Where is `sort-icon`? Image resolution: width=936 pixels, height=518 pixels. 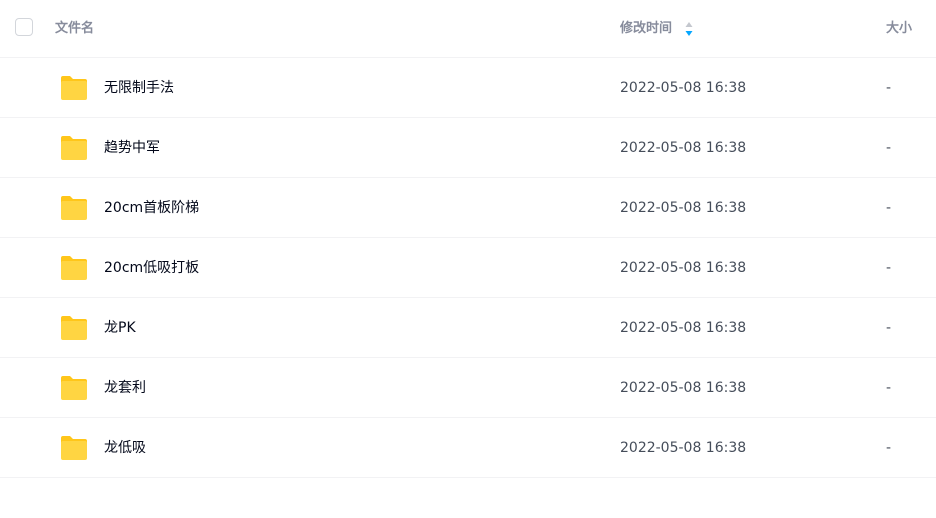 sort-icon is located at coordinates (689, 29).